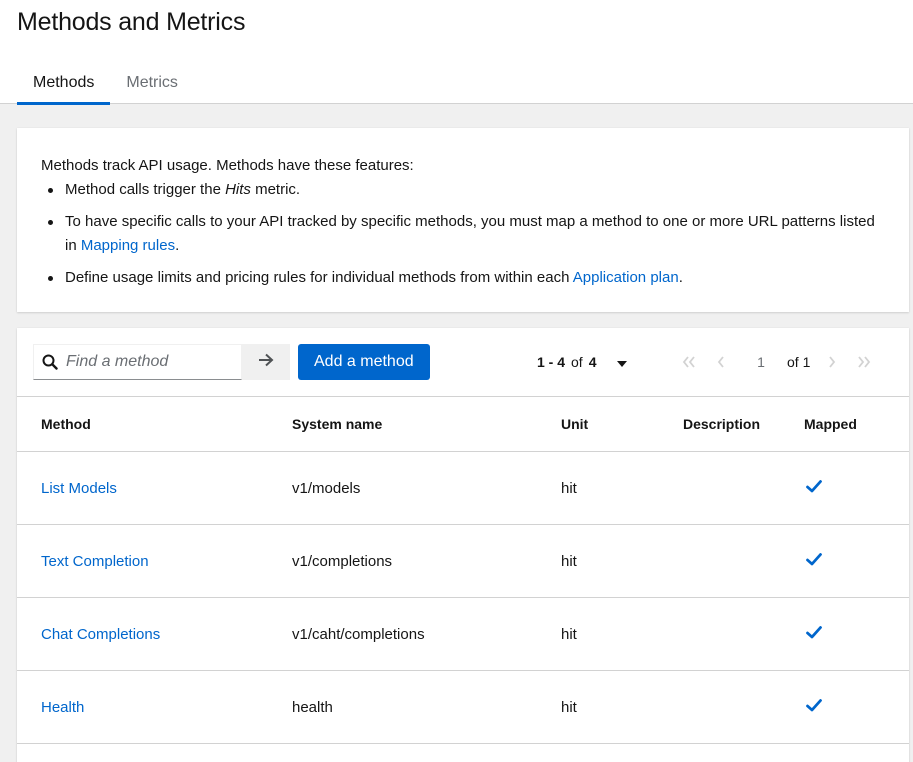 This screenshot has width=913, height=762. Describe the element at coordinates (622, 424) in the screenshot. I see `column-header-unit: Unit` at that location.